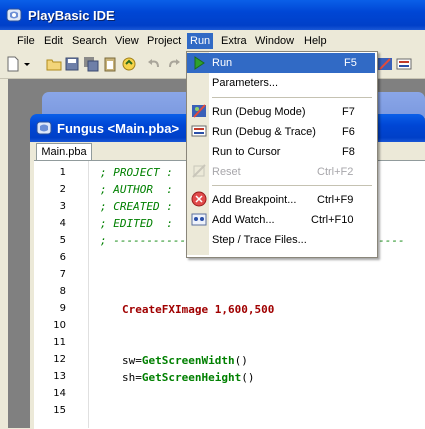 This screenshot has height=429, width=425. Describe the element at coordinates (132, 377) in the screenshot. I see `variable-assign: sh=` at that location.